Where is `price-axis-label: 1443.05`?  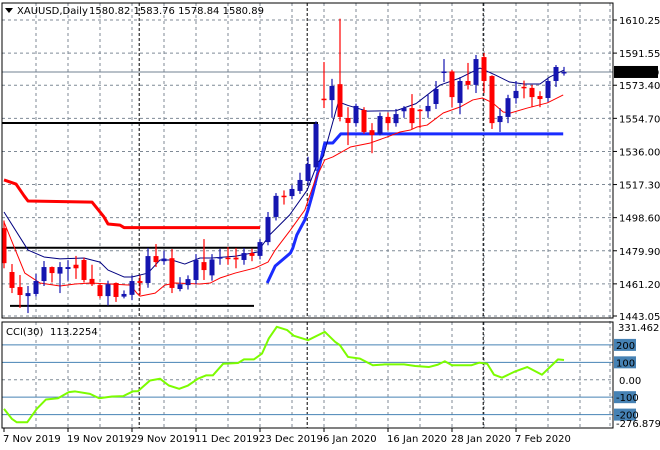 price-axis-label: 1443.05 is located at coordinates (639, 317).